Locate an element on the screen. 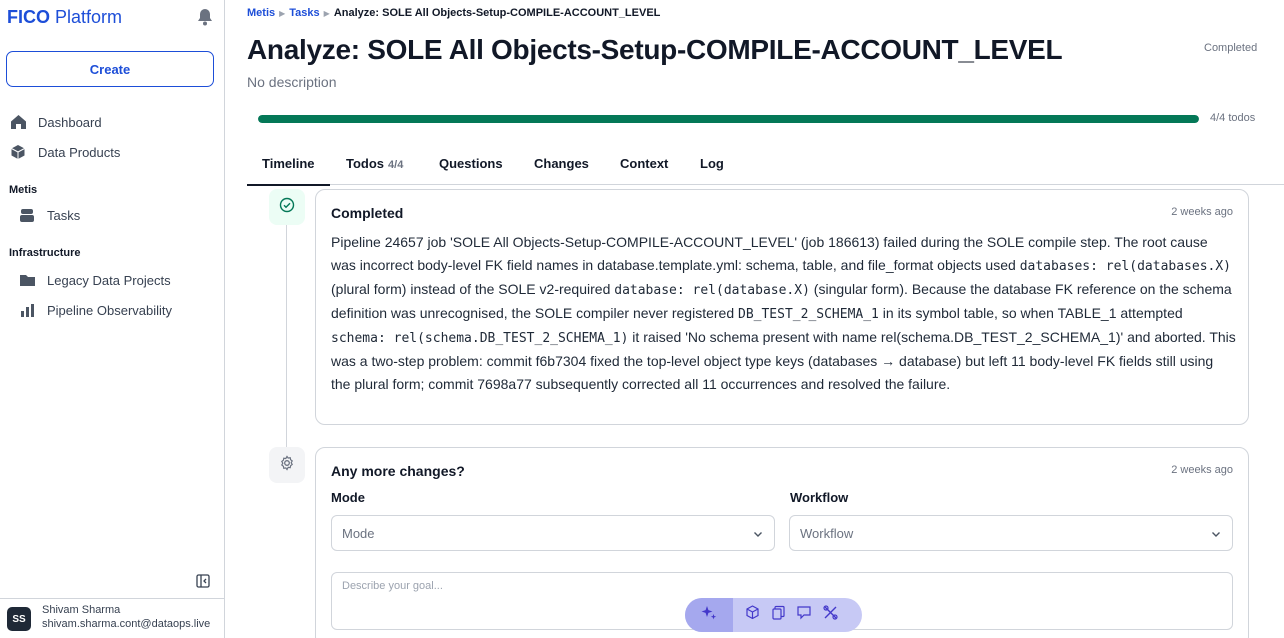  progress-fill is located at coordinates (728, 119).